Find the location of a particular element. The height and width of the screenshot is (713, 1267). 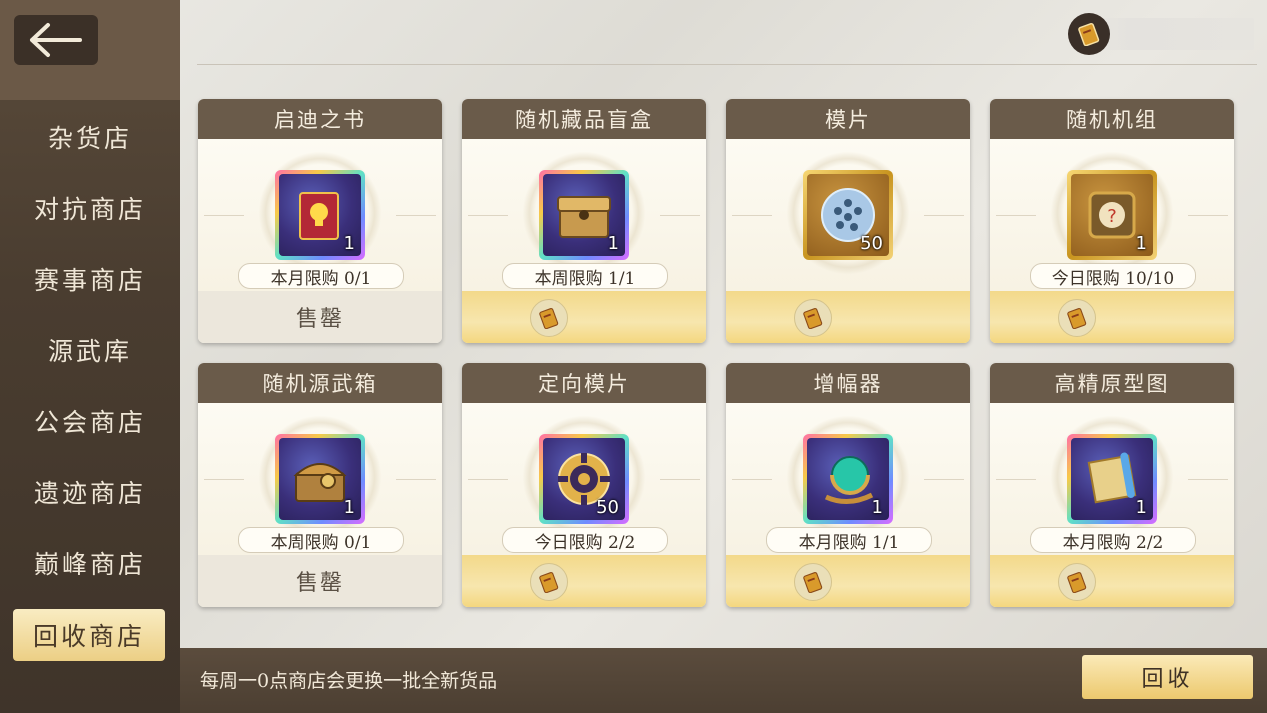

sidebar-item-label: 公会商店 is located at coordinates (89, 422).